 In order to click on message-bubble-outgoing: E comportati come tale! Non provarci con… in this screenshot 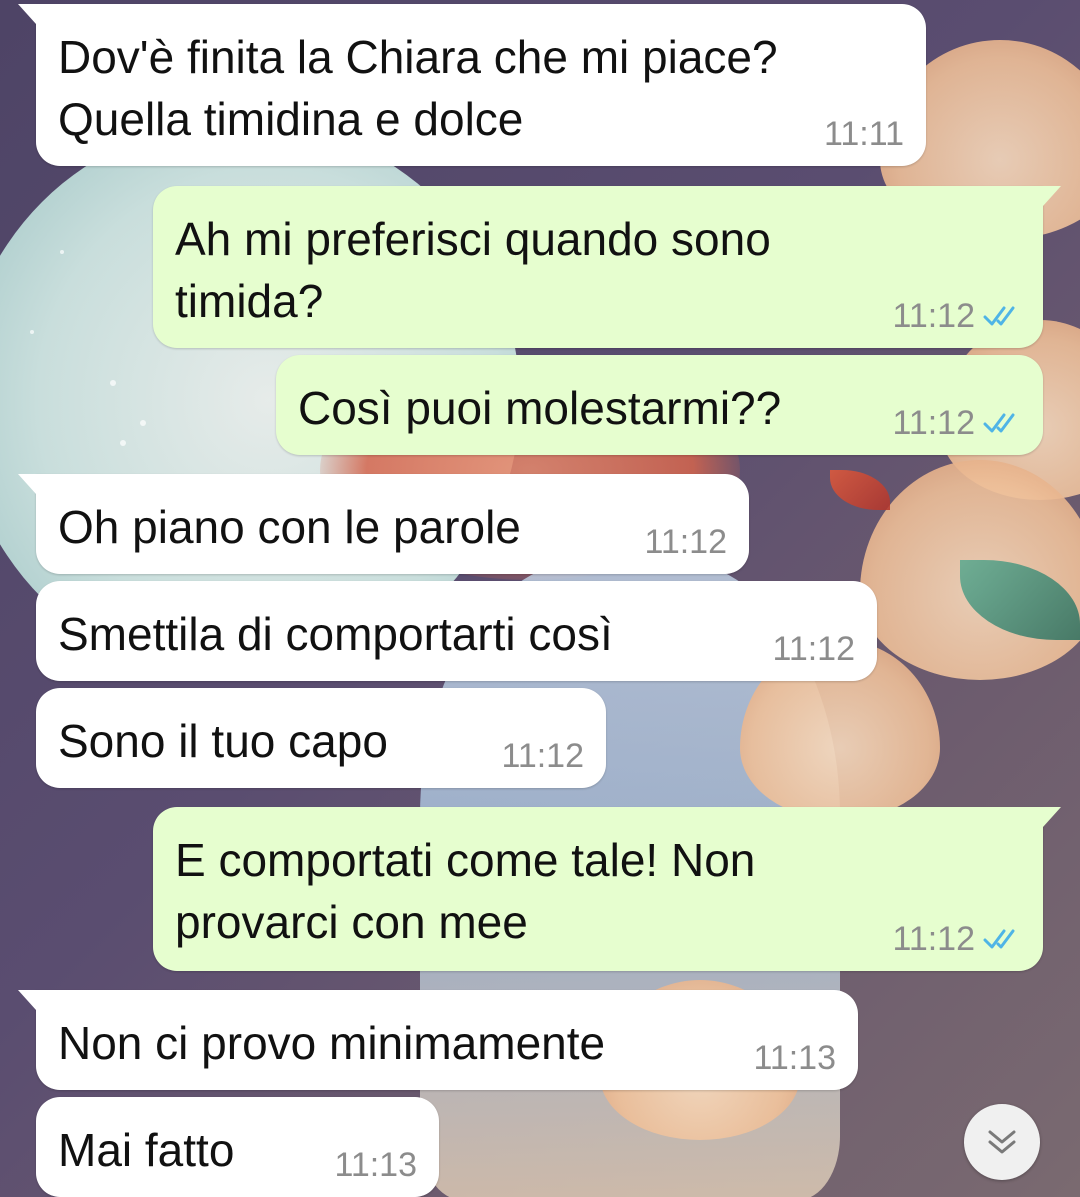, I will do `click(607, 889)`.